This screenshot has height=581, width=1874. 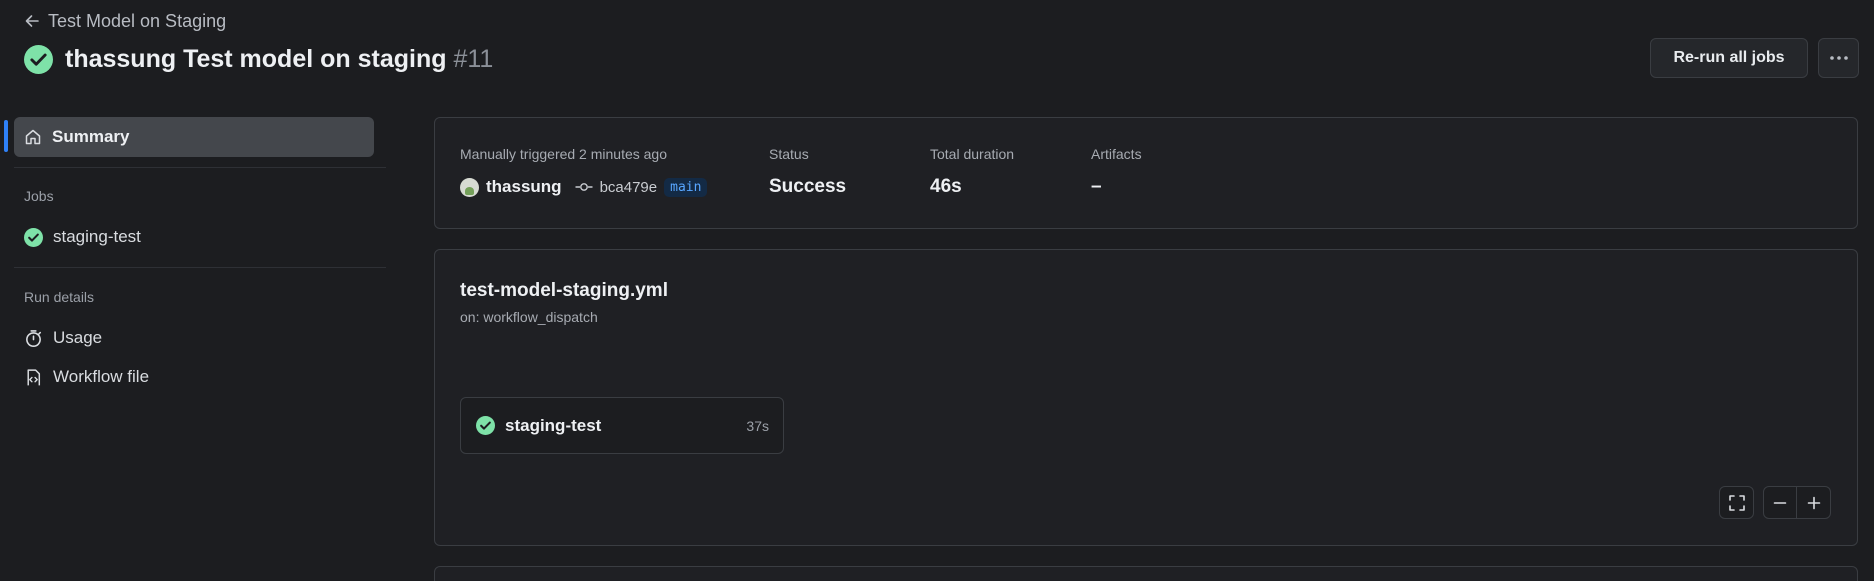 I want to click on active-indicator, so click(x=6, y=136).